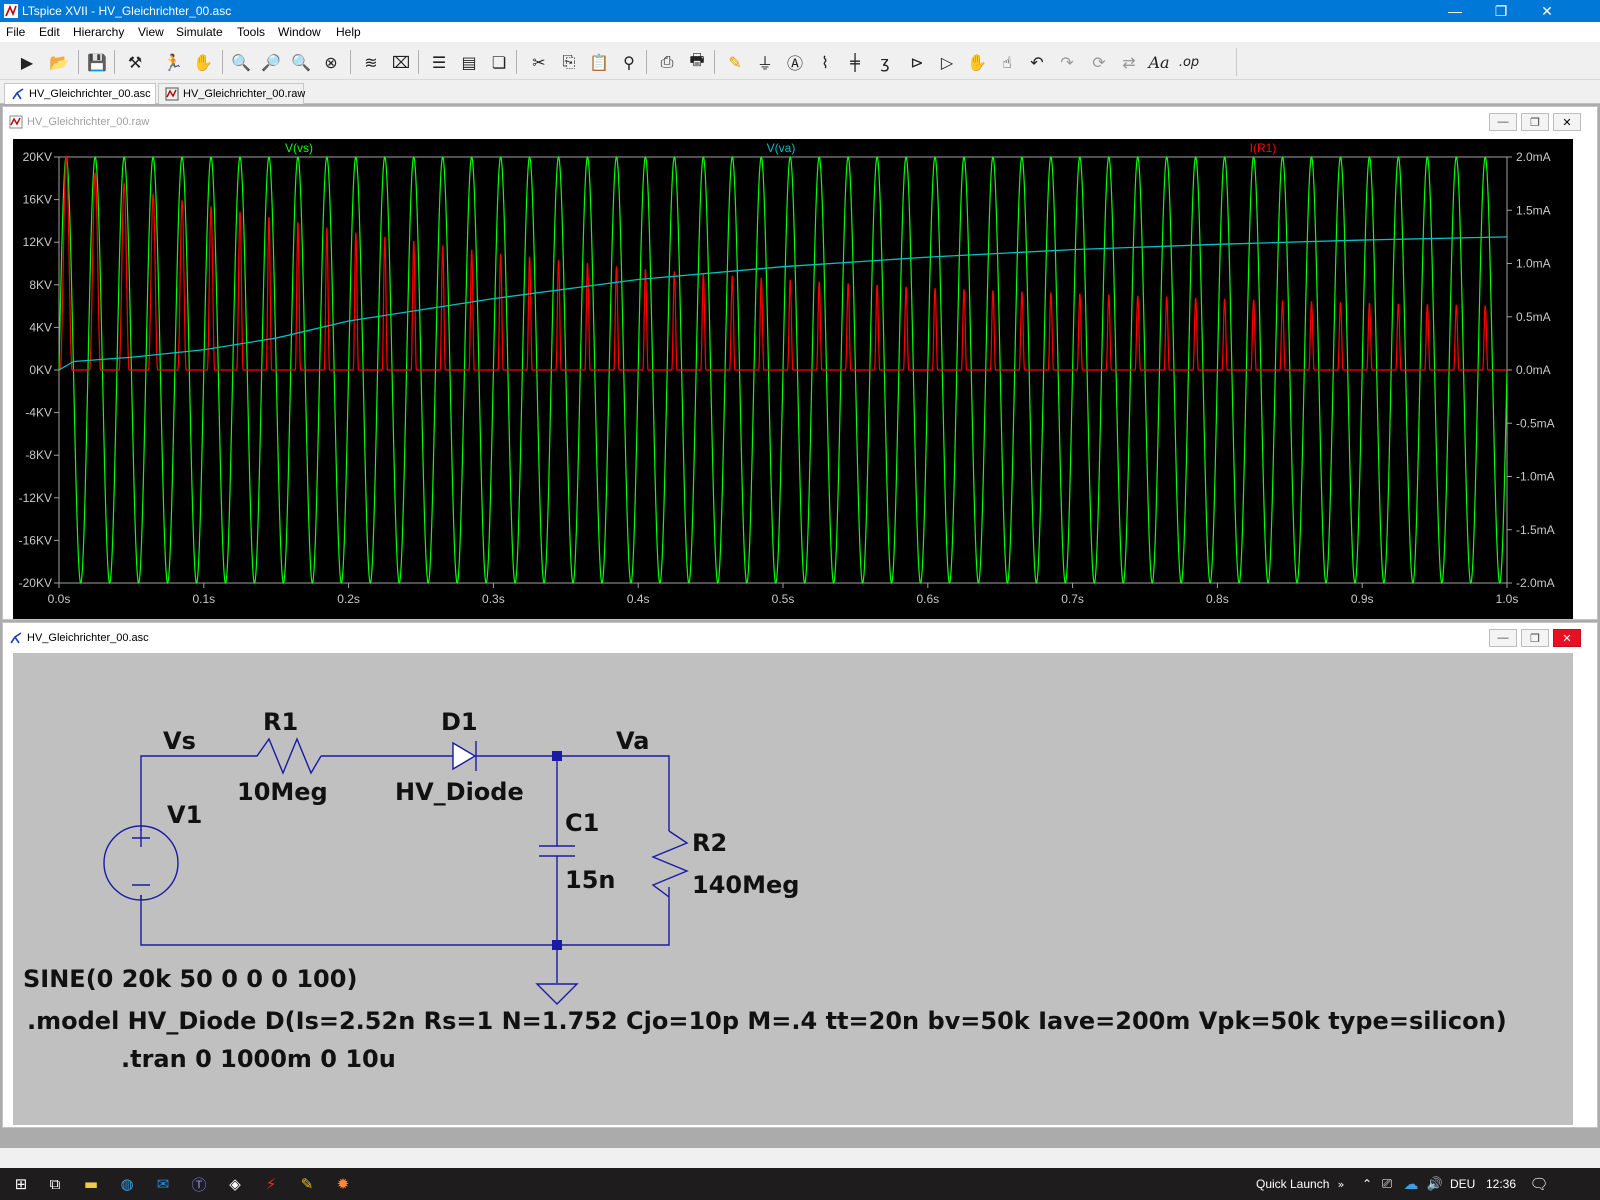 The image size is (1600, 1200). I want to click on cut-icon: ✂, so click(539, 62).